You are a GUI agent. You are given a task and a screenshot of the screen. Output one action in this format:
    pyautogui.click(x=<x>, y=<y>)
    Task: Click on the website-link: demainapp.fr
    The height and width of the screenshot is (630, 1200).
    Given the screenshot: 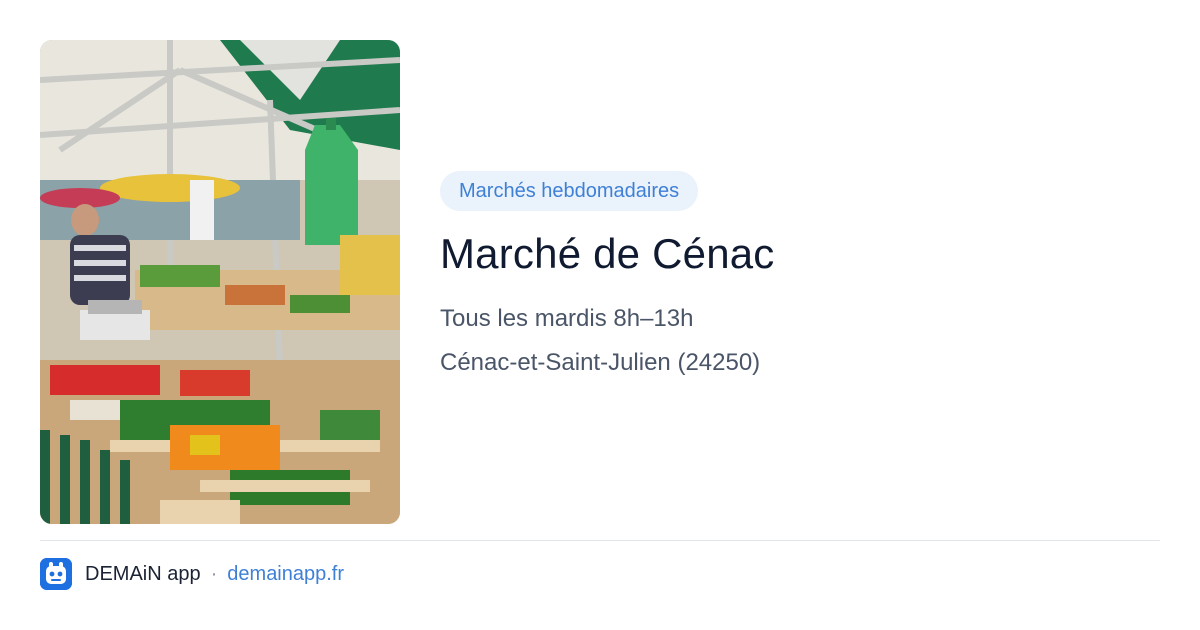 What is the action you would take?
    pyautogui.click(x=285, y=574)
    